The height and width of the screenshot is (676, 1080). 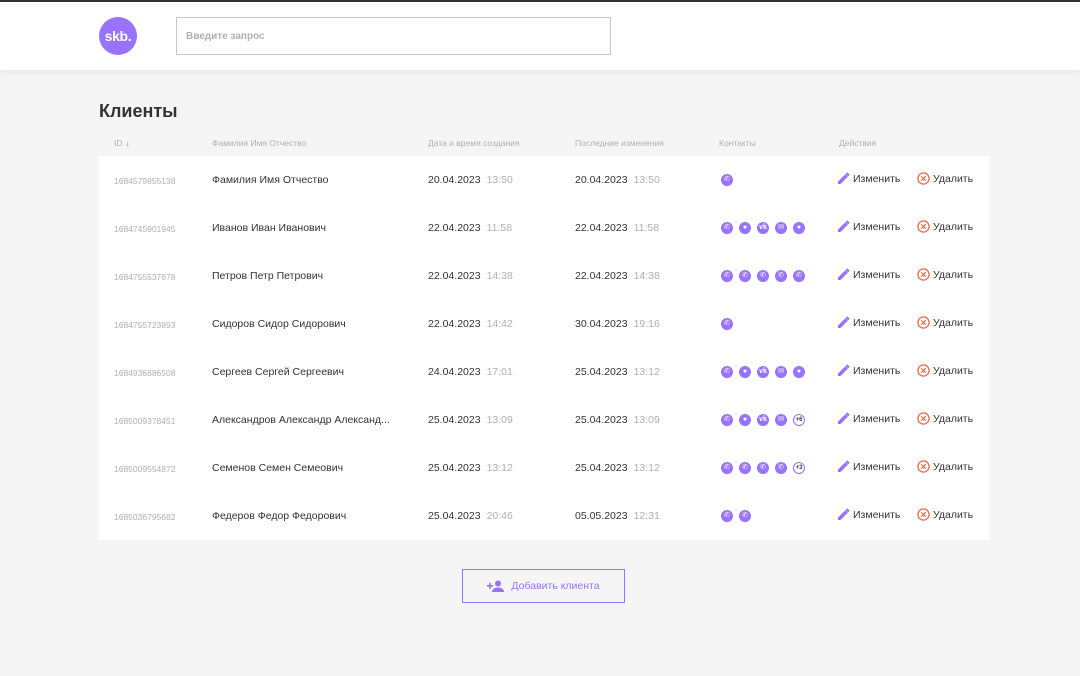 What do you see at coordinates (736, 516) in the screenshot?
I see `contacts-list: ✆ ✆` at bounding box center [736, 516].